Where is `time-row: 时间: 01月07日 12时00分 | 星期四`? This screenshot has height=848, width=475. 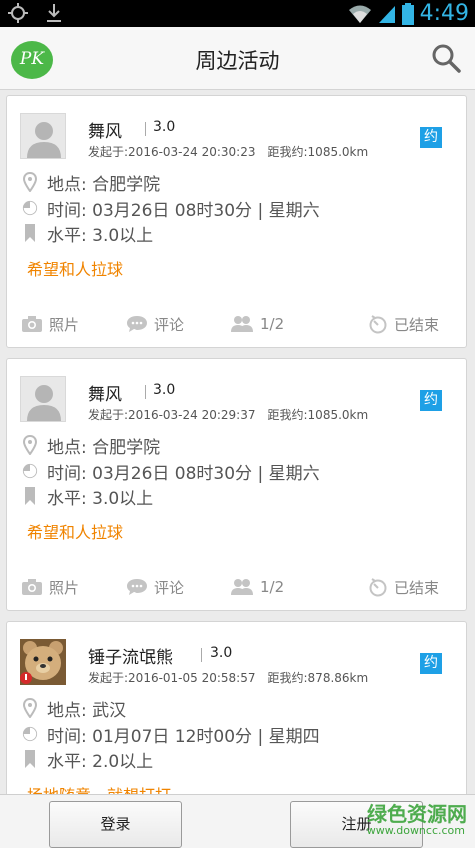 time-row: 时间: 01月07日 12时00分 | 星期四 is located at coordinates (171, 734).